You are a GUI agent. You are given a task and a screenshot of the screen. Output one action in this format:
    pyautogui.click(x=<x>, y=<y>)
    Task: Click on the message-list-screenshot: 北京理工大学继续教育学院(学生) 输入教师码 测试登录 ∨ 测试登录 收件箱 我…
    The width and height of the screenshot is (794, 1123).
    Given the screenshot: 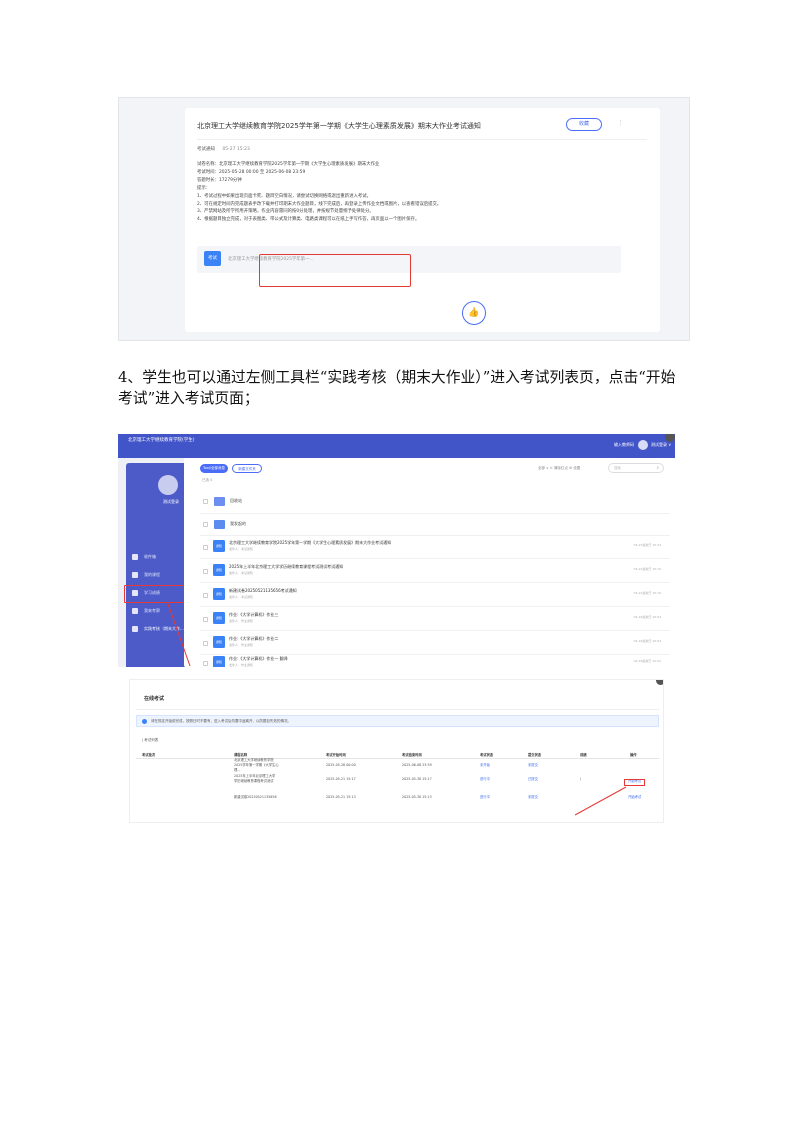 What is the action you would take?
    pyautogui.click(x=396, y=550)
    